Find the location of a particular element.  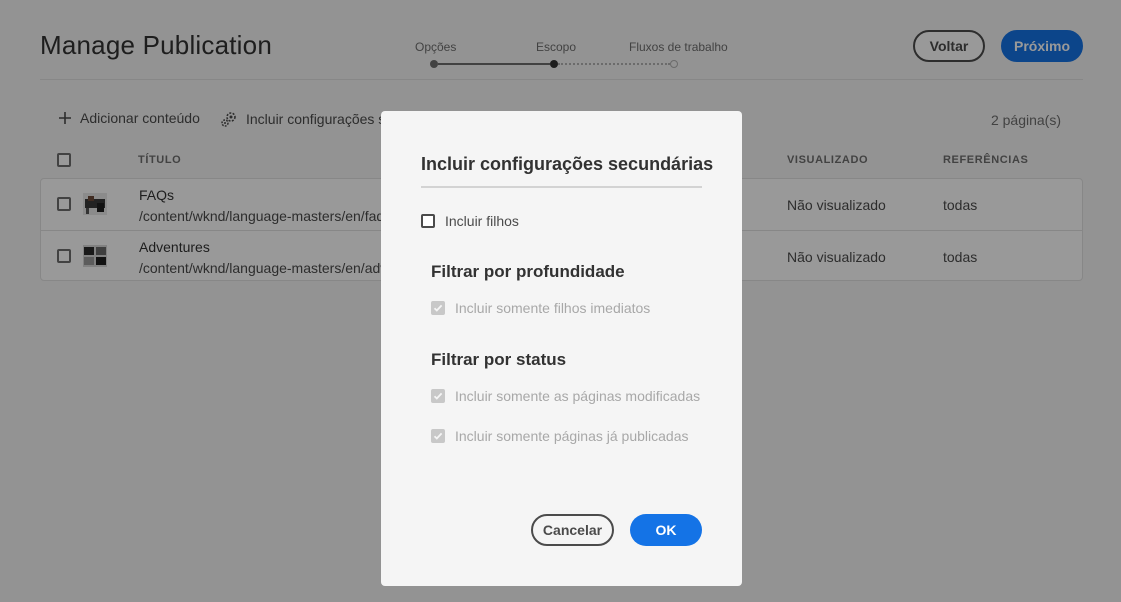

modified-only-checkbox: Incluir somente as páginas modificadas is located at coordinates (565, 396).